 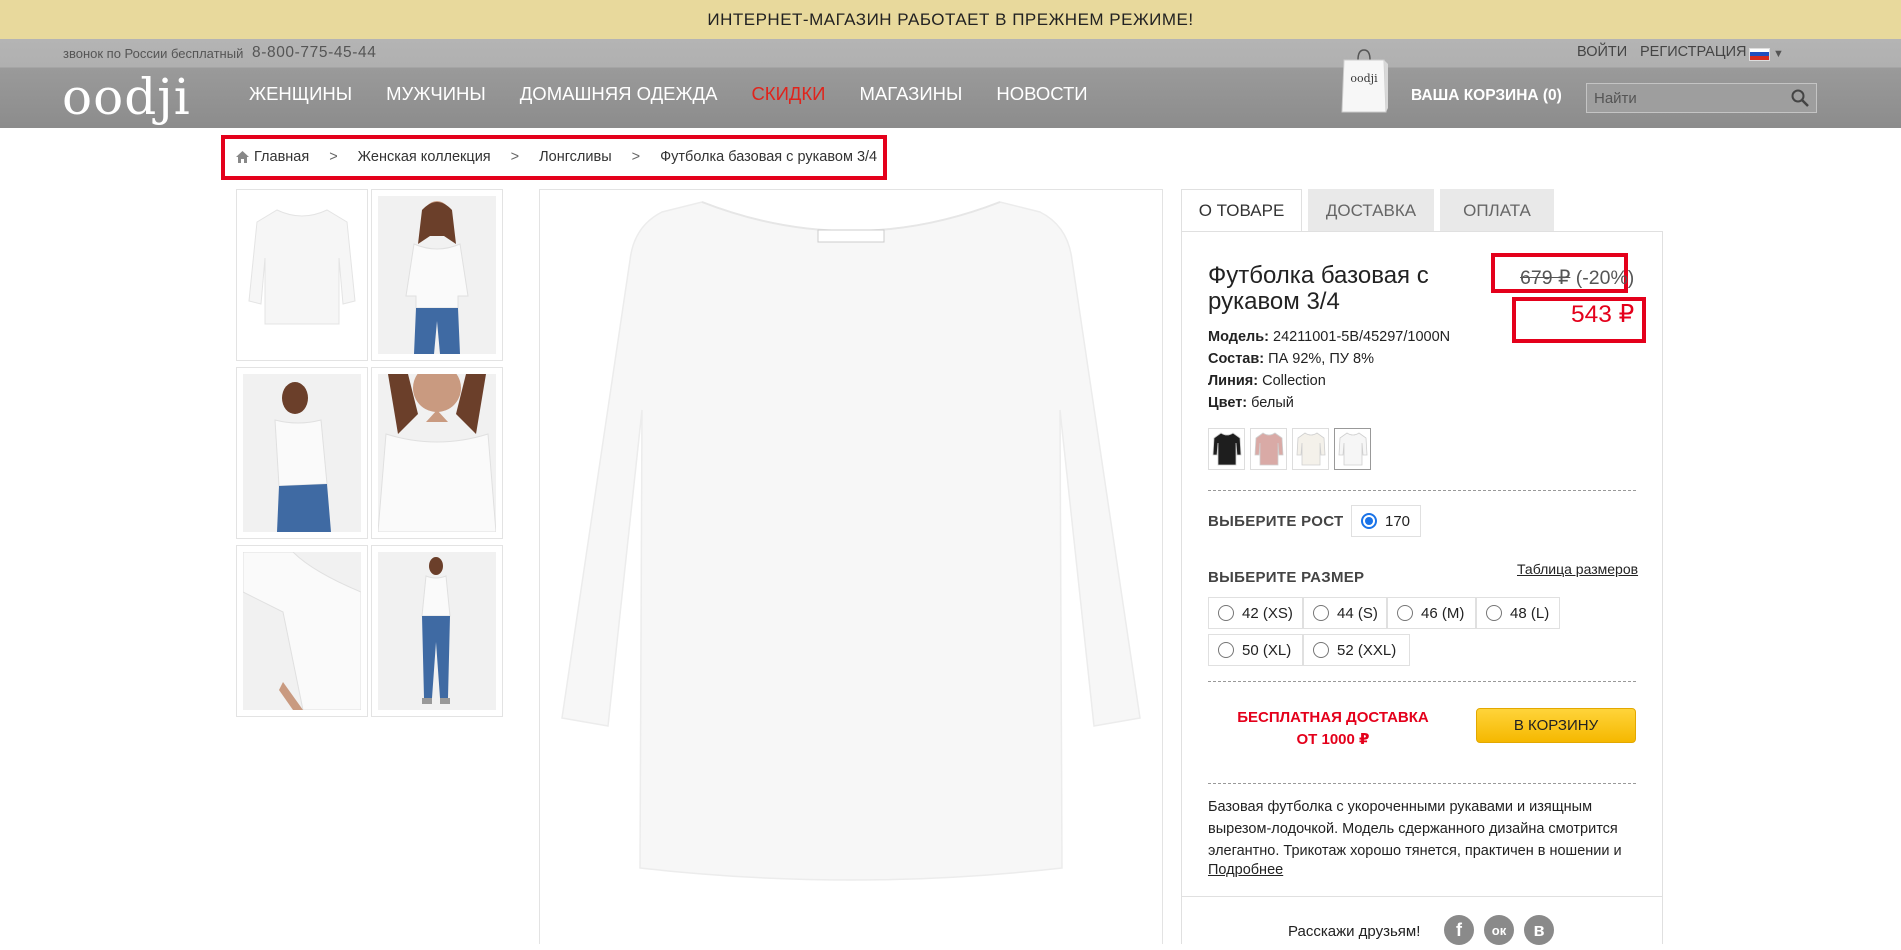 What do you see at coordinates (436, 94) in the screenshot?
I see `nav-men: МУЖЧИНЫ` at bounding box center [436, 94].